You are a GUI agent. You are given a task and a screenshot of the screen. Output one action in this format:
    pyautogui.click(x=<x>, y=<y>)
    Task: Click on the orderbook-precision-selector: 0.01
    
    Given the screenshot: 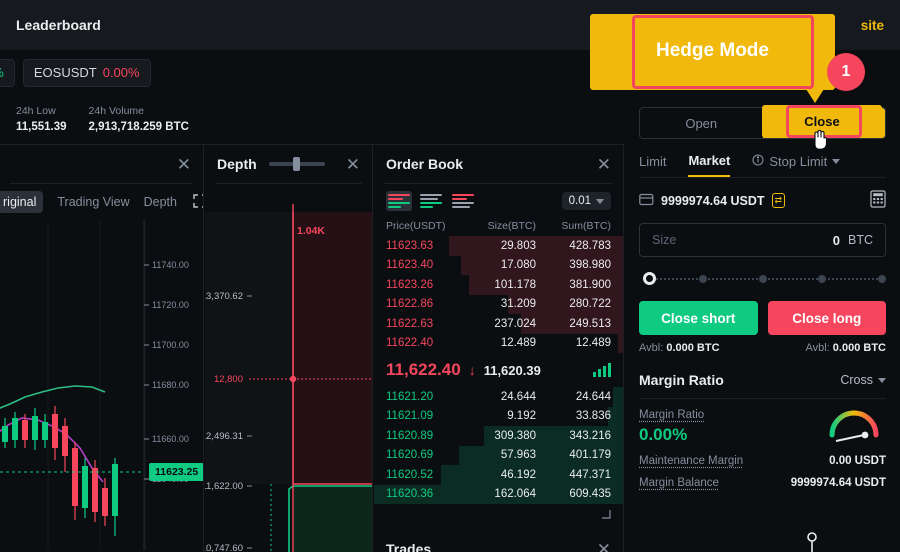 What is the action you would take?
    pyautogui.click(x=586, y=201)
    